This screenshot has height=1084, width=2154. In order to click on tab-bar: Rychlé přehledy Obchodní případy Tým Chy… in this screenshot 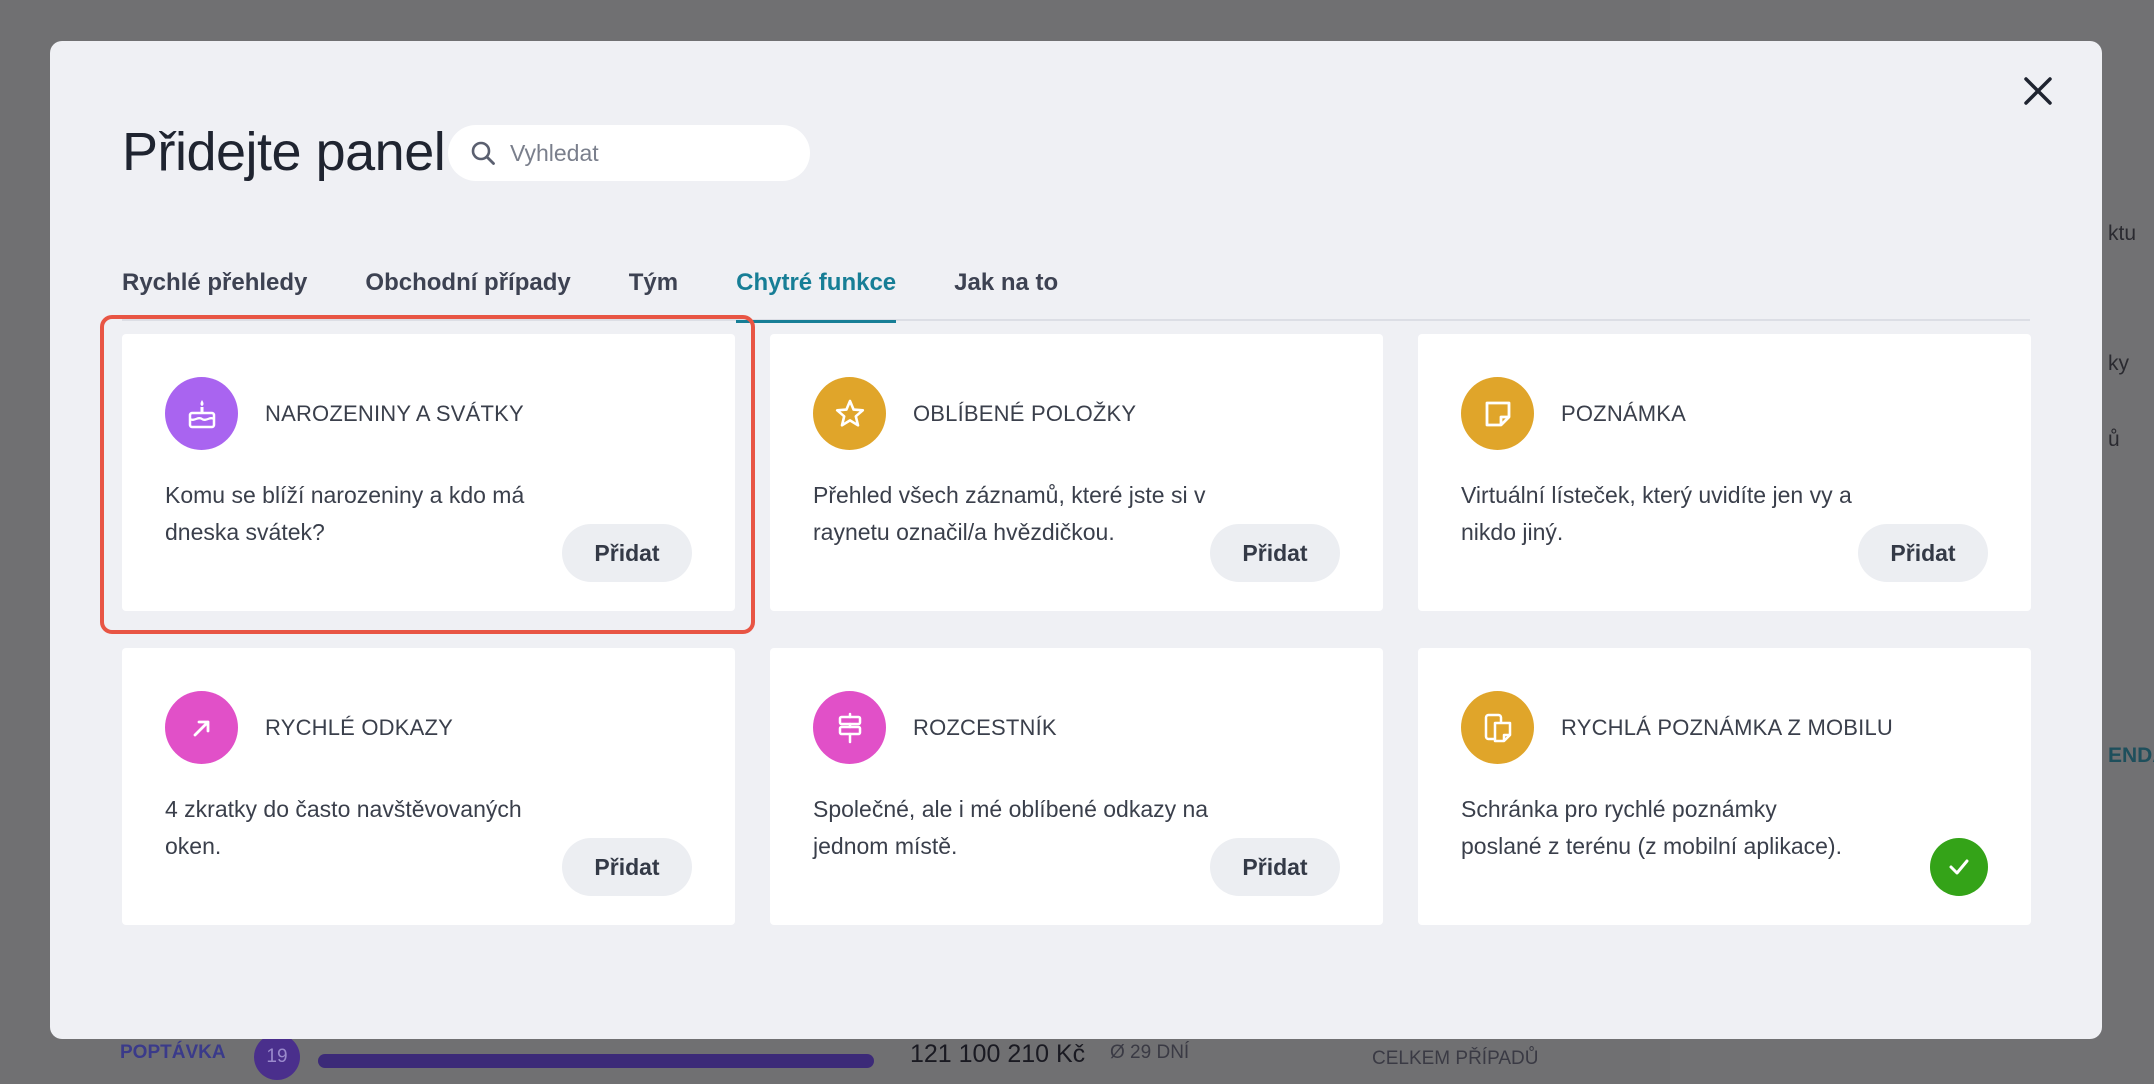, I will do `click(1076, 293)`.